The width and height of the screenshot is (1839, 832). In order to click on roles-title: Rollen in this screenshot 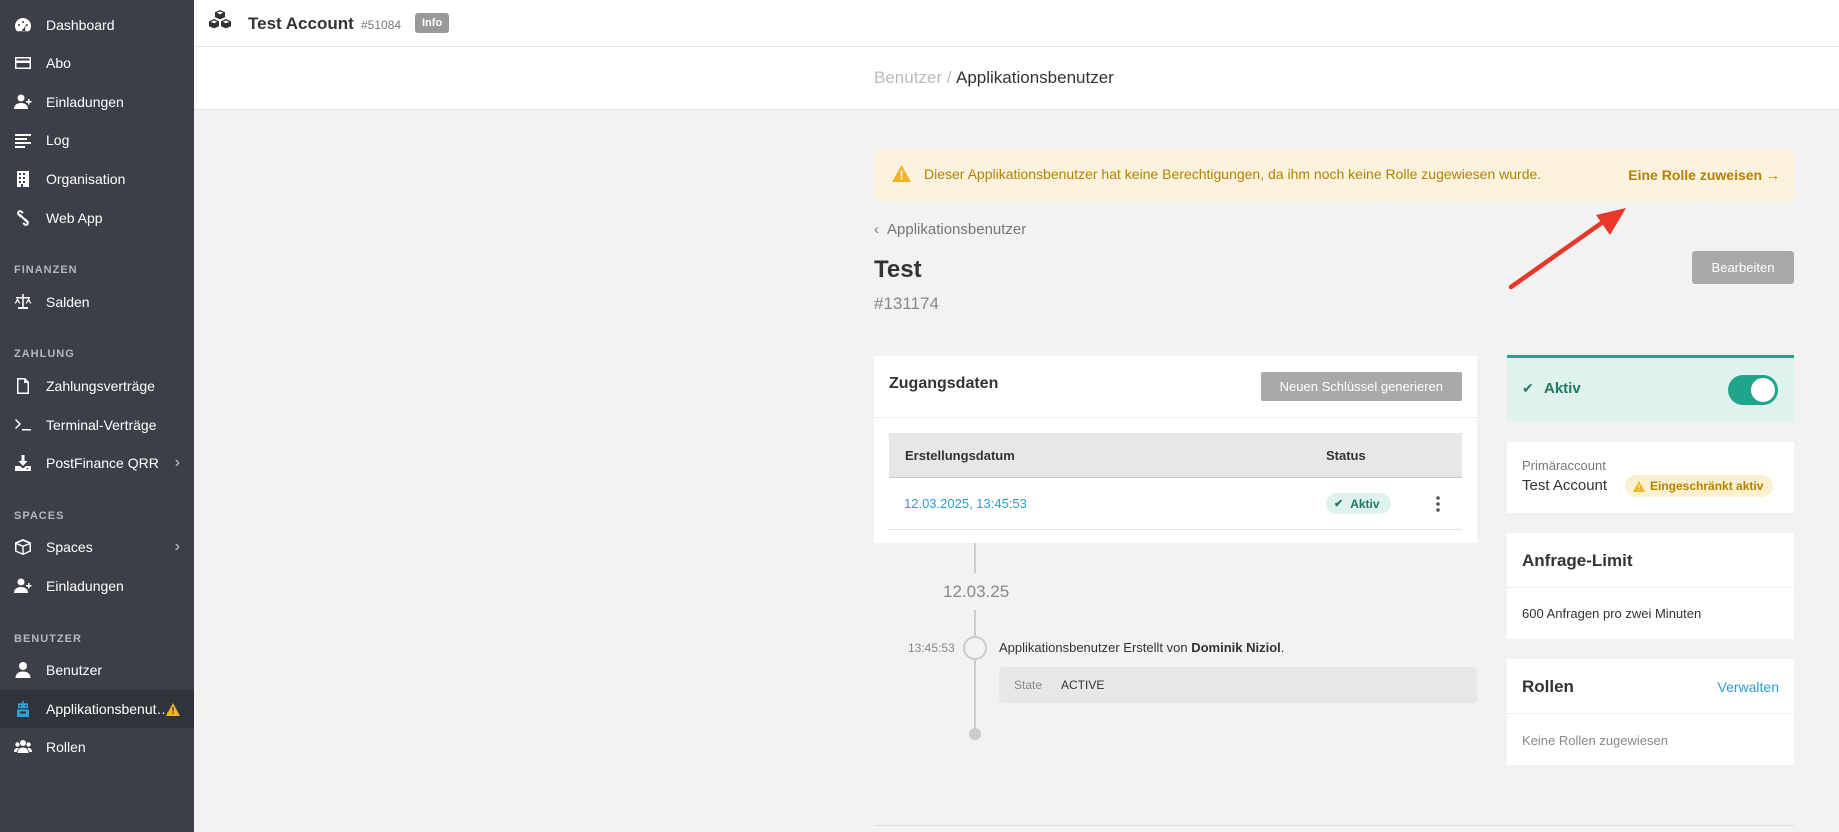, I will do `click(1548, 686)`.